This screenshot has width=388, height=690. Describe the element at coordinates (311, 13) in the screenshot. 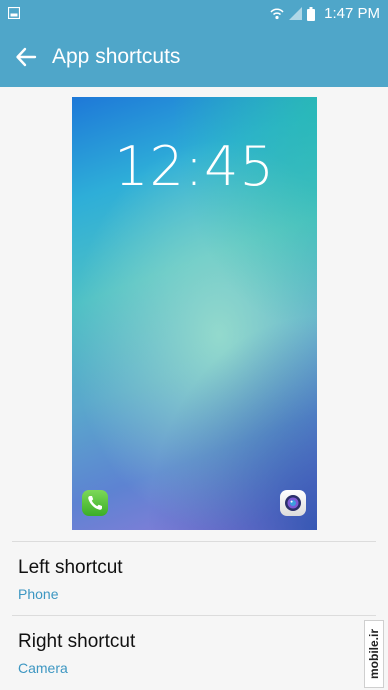

I see `battery-icon` at that location.